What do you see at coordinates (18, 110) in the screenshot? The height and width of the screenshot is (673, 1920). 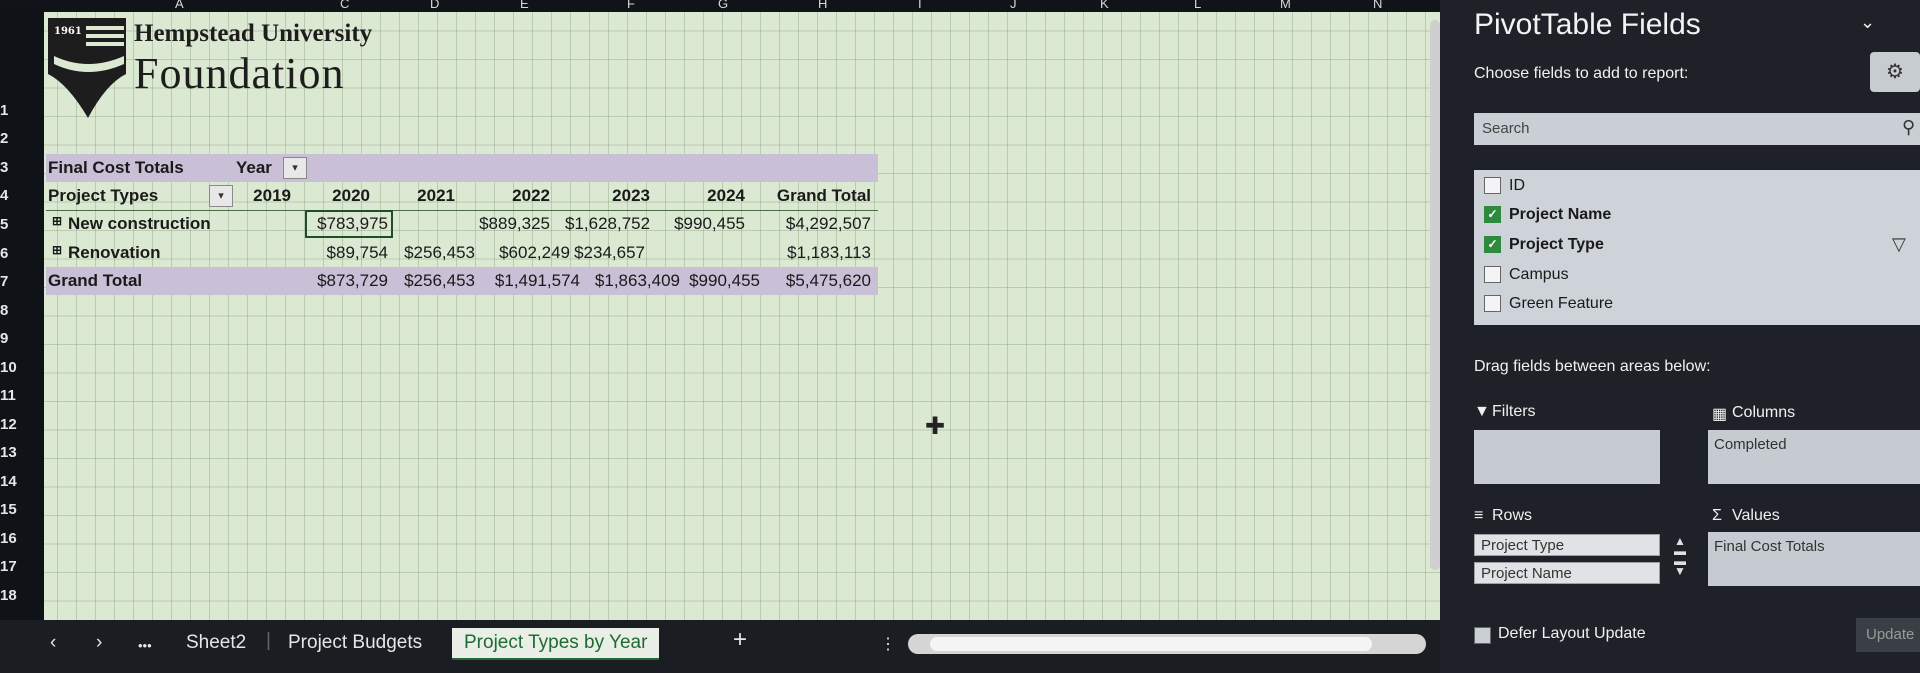 I see `row-number: 1` at bounding box center [18, 110].